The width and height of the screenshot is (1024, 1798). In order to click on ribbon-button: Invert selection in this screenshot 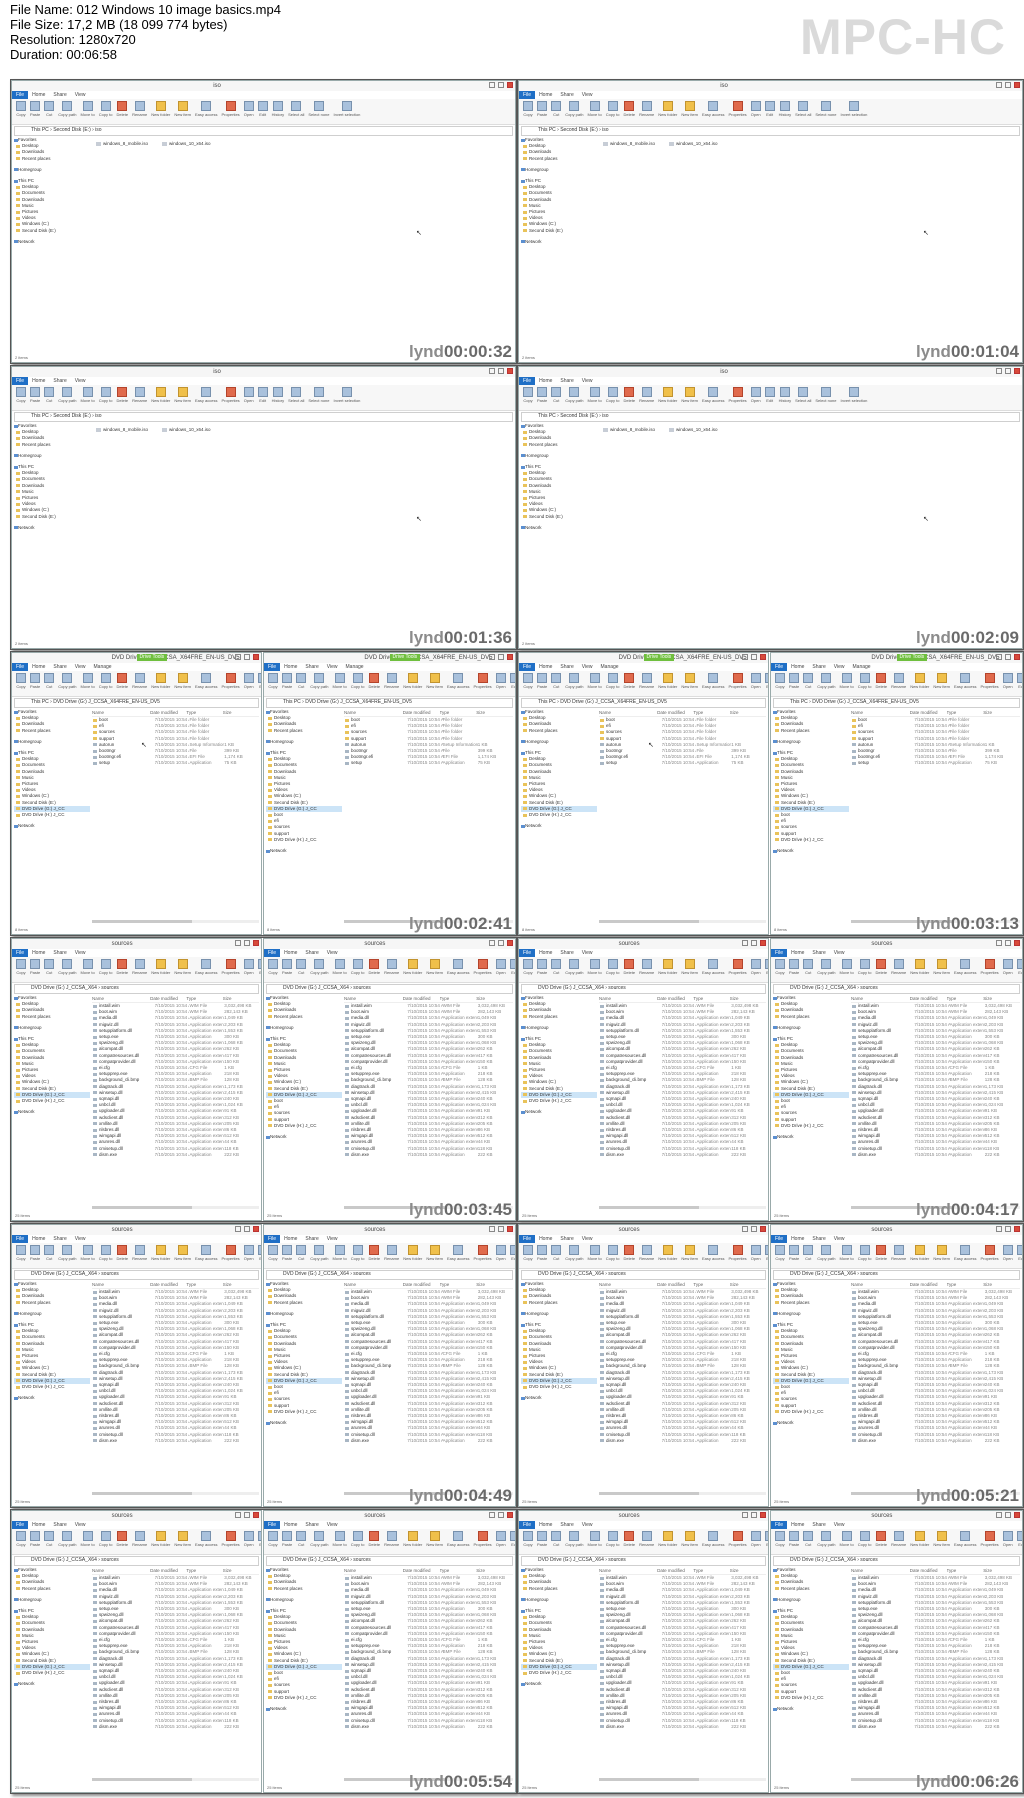, I will do `click(347, 111)`.